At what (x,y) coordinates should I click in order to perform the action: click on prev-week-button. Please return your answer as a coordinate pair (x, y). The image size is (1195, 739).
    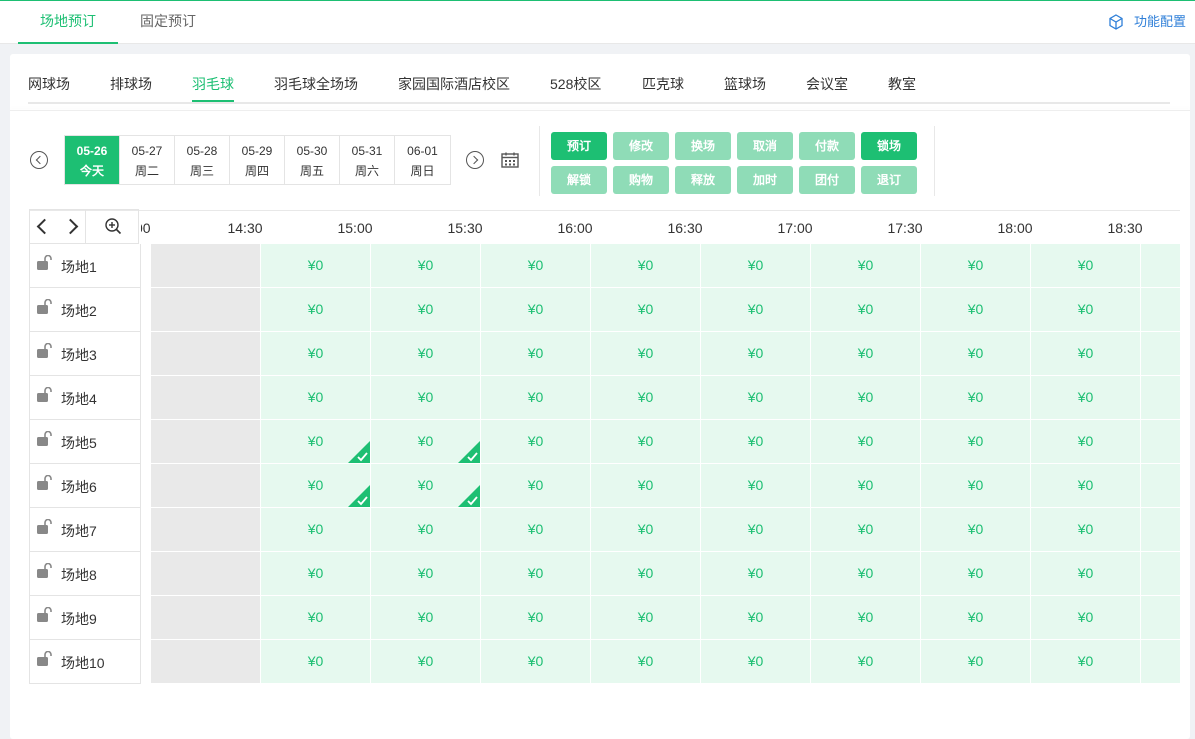
    Looking at the image, I should click on (39, 160).